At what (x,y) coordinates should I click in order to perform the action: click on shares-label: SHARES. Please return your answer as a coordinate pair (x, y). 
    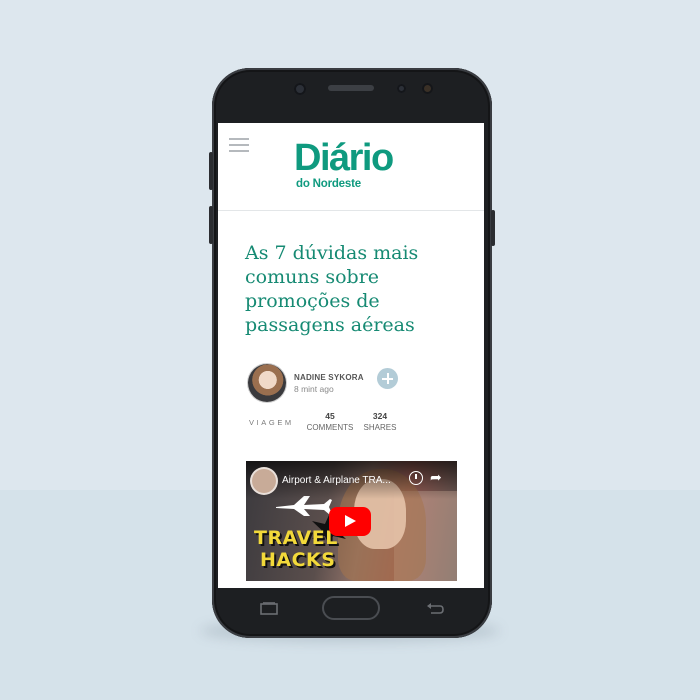
    Looking at the image, I should click on (380, 427).